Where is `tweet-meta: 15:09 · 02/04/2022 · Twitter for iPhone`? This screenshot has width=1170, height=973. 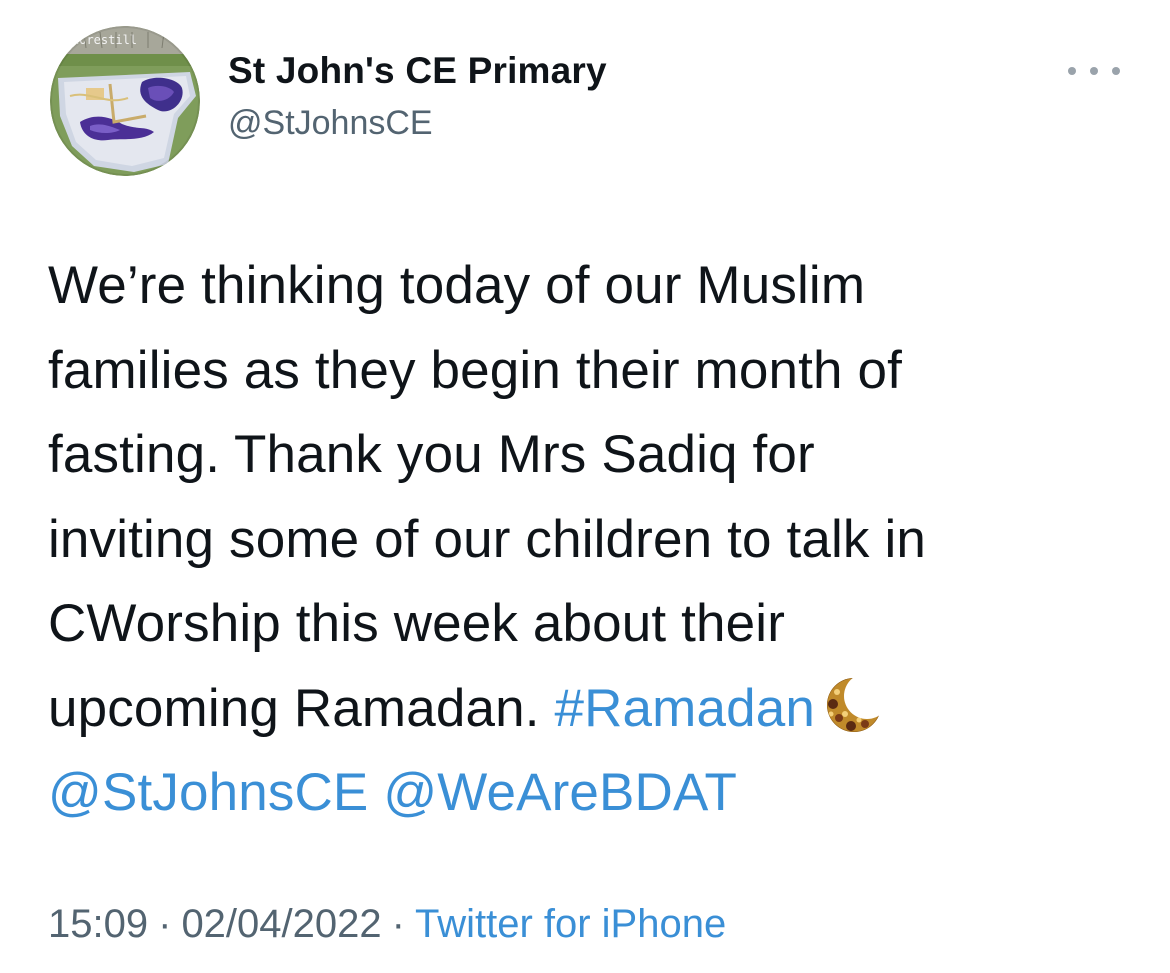 tweet-meta: 15:09 · 02/04/2022 · Twitter for iPhone is located at coordinates (387, 924).